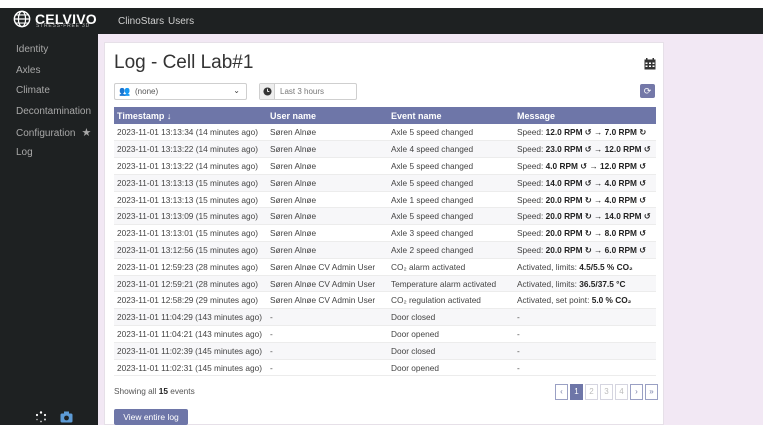 This screenshot has width=763, height=425. I want to click on cell-timestamp: 2023-11-01 12:58:29 (29 minutes ago), so click(190, 300).